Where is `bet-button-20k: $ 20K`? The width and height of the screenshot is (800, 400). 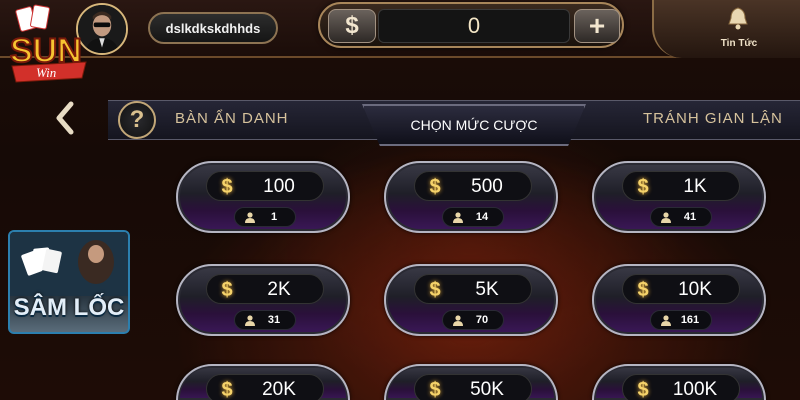
bet-button-20k: $ 20K is located at coordinates (263, 382).